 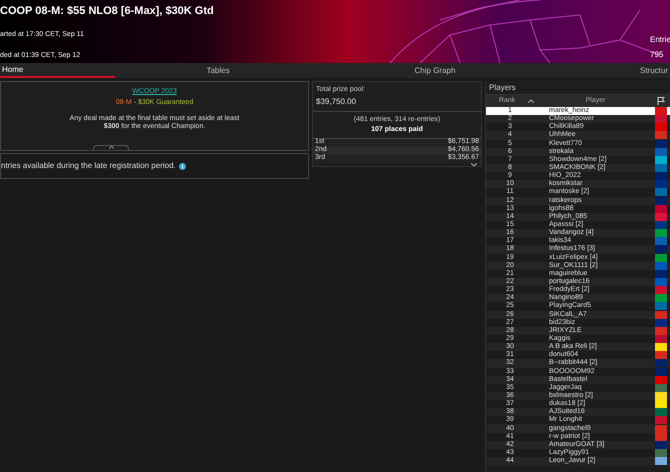 What do you see at coordinates (657, 55) in the screenshot?
I see `entries-count: 795` at bounding box center [657, 55].